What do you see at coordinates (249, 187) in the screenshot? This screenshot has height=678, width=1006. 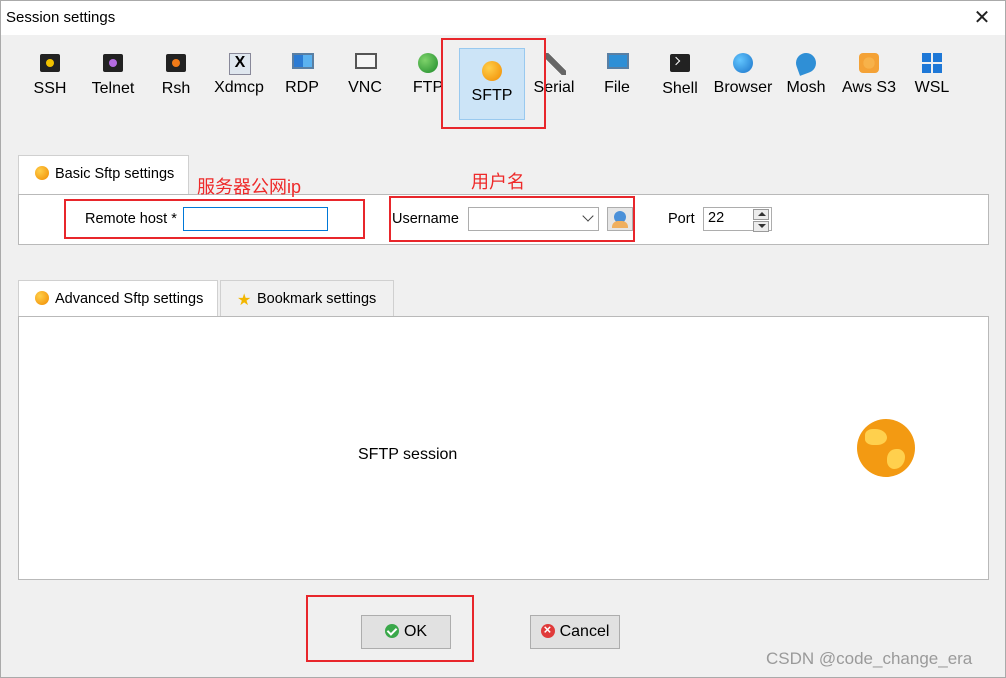 I see `annotation-server-ip: 服务器公网ip` at bounding box center [249, 187].